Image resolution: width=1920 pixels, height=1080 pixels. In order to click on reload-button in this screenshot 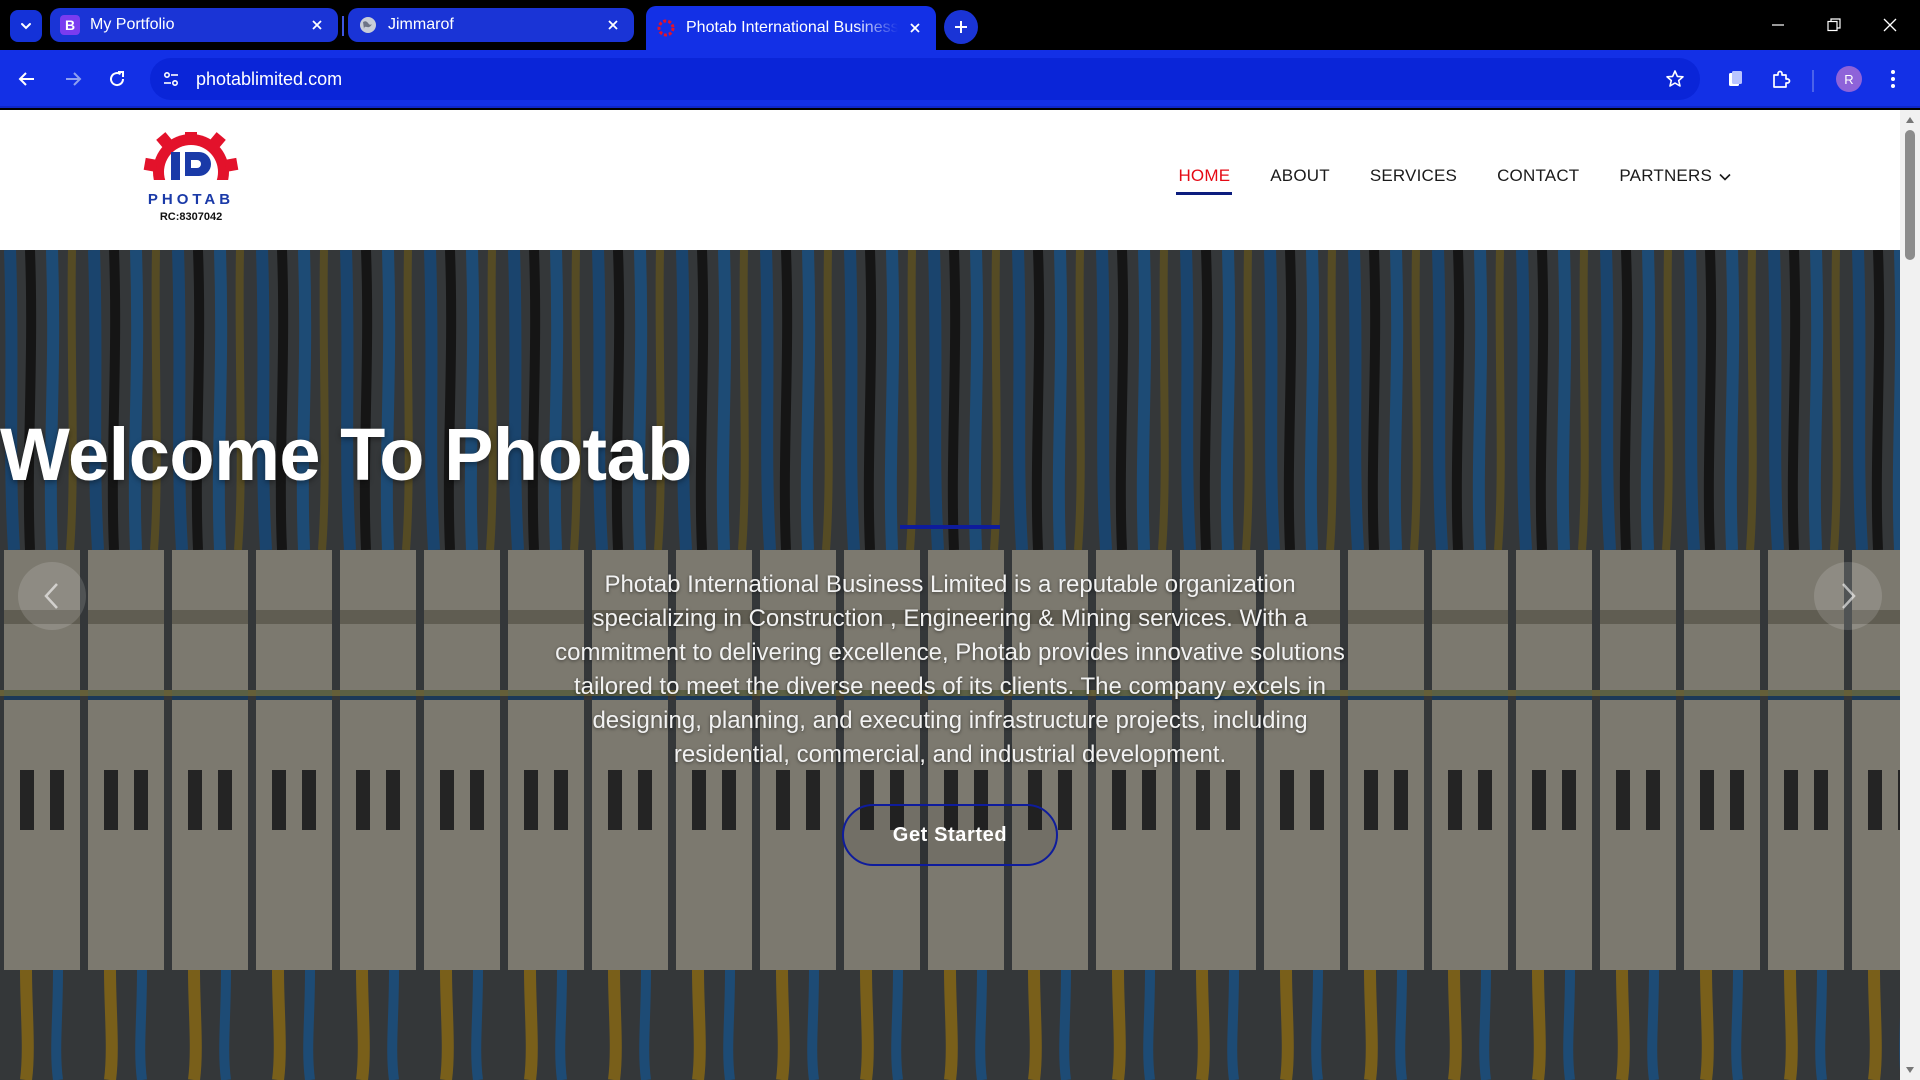, I will do `click(117, 79)`.